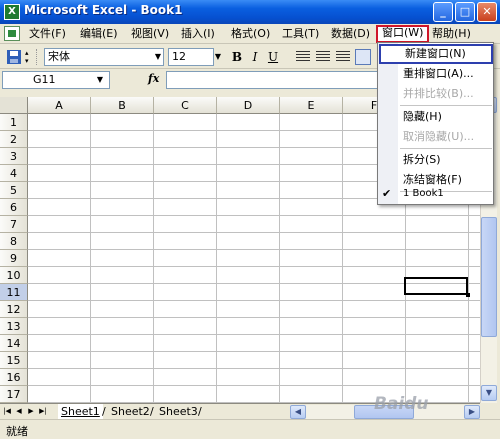 This screenshot has height=439, width=500. What do you see at coordinates (401, 404) in the screenshot?
I see `watermark-logo: Baidu` at bounding box center [401, 404].